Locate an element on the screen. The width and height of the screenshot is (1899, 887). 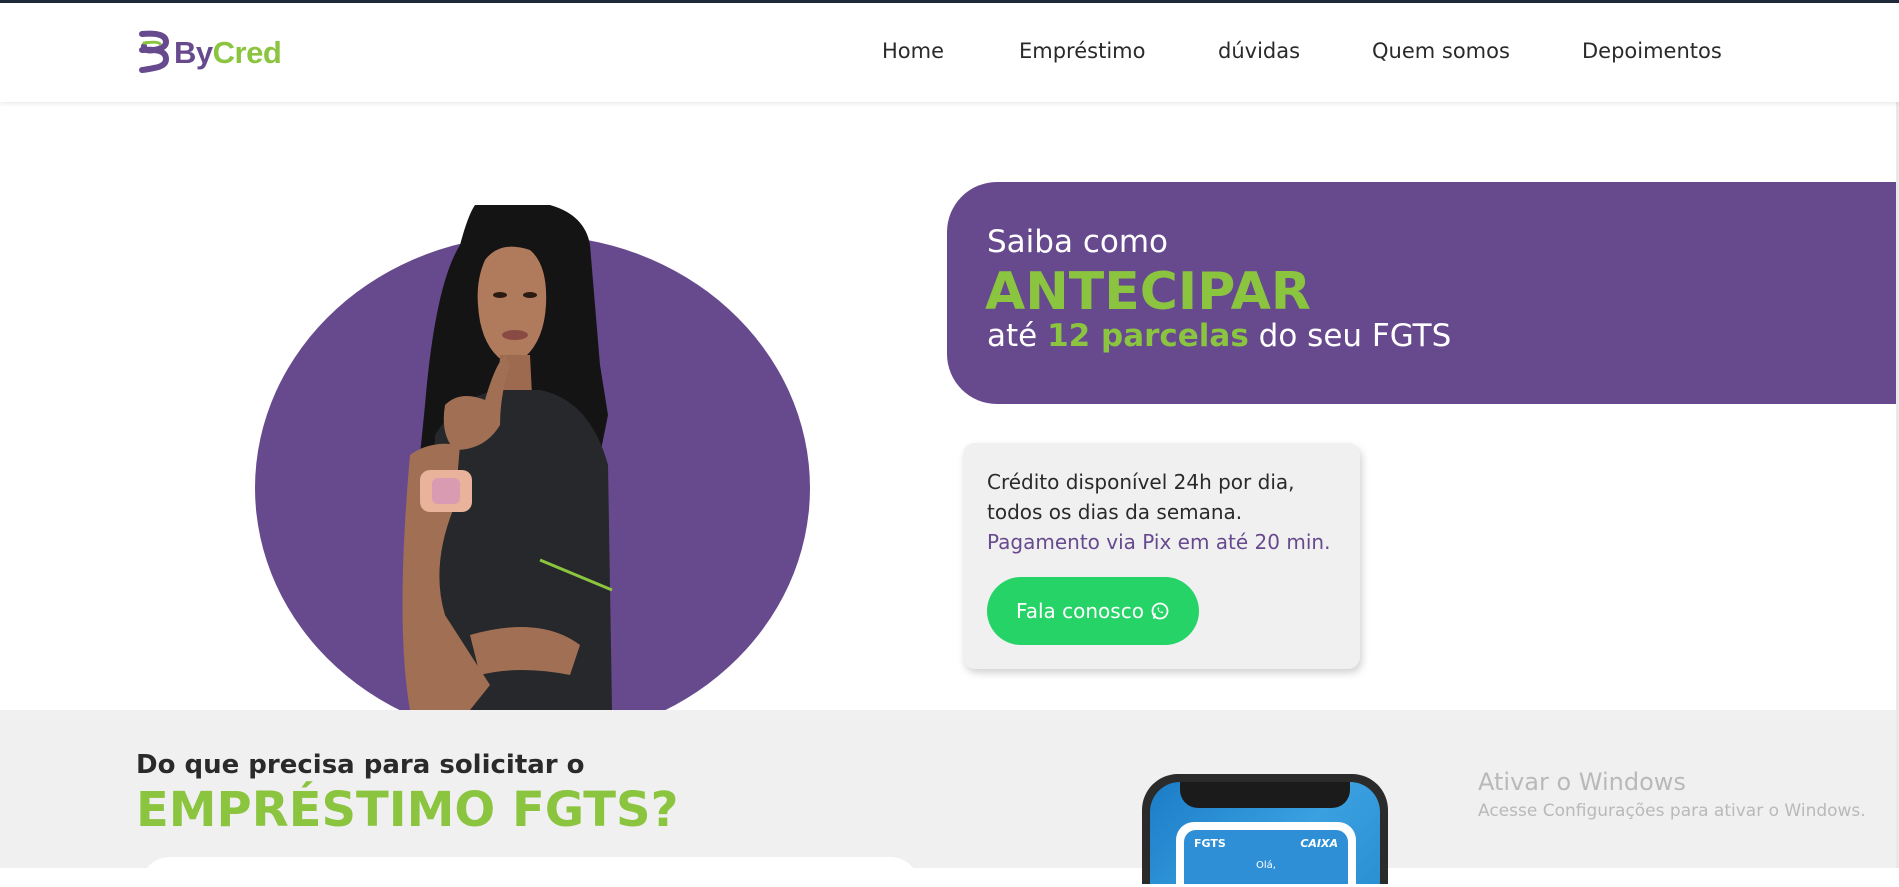
info-availability-text: Crédito disponível 24h por dia, is located at coordinates (1141, 482).